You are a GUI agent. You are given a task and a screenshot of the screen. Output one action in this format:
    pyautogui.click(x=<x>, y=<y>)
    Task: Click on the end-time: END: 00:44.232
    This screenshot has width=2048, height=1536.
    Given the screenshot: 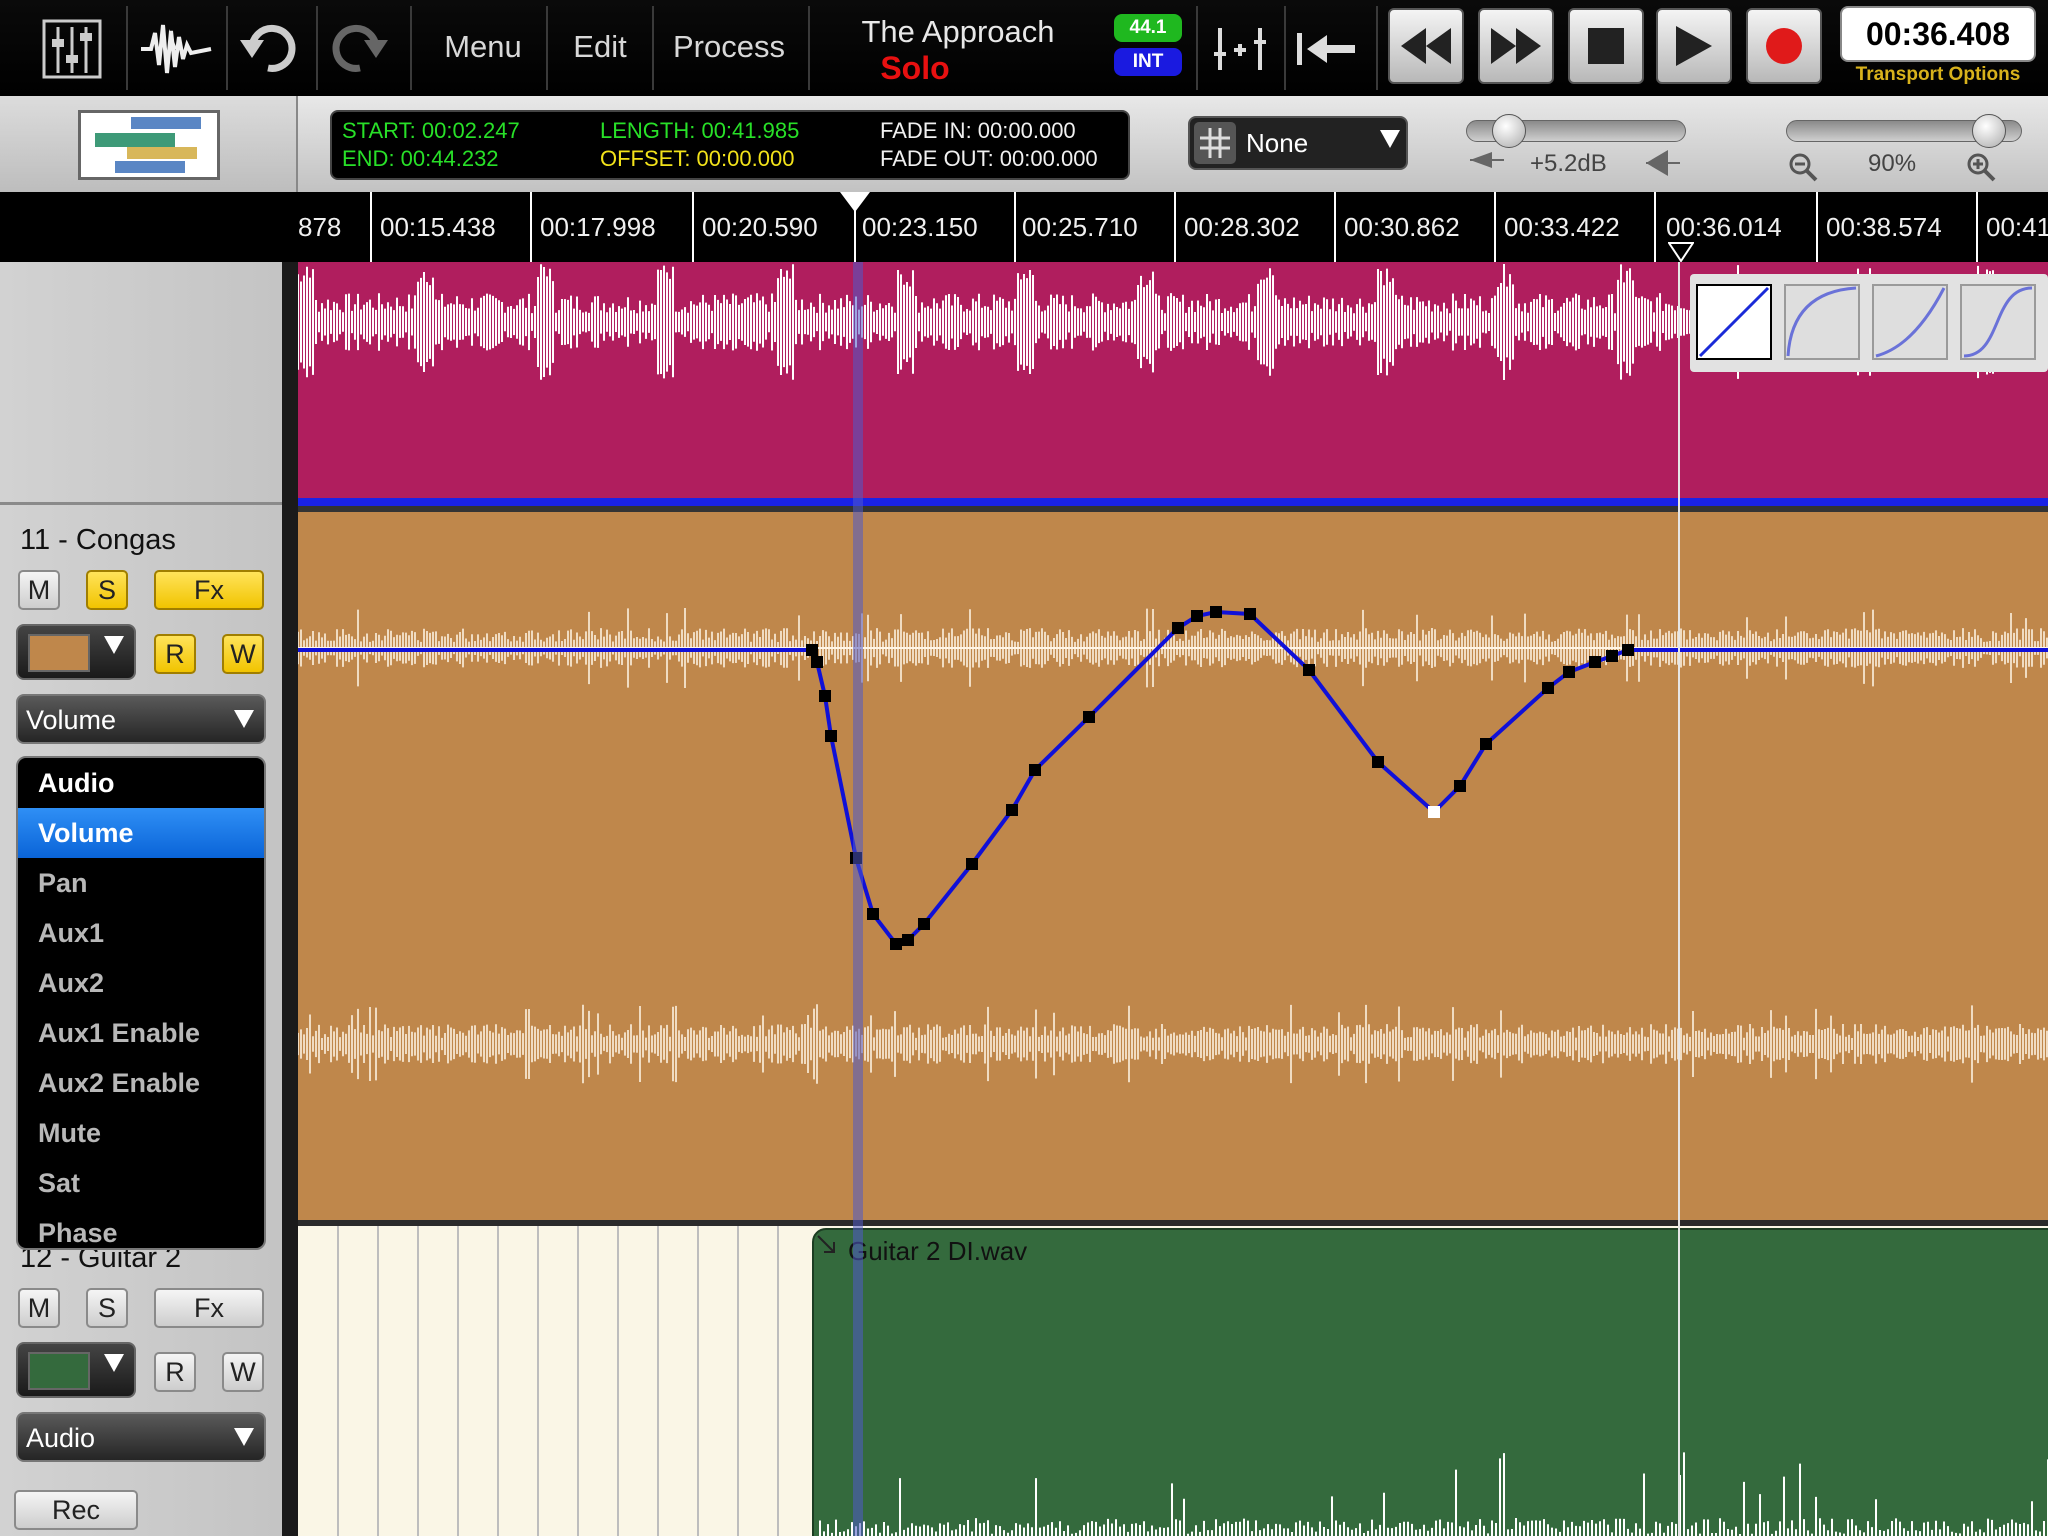 What is the action you would take?
    pyautogui.click(x=420, y=158)
    